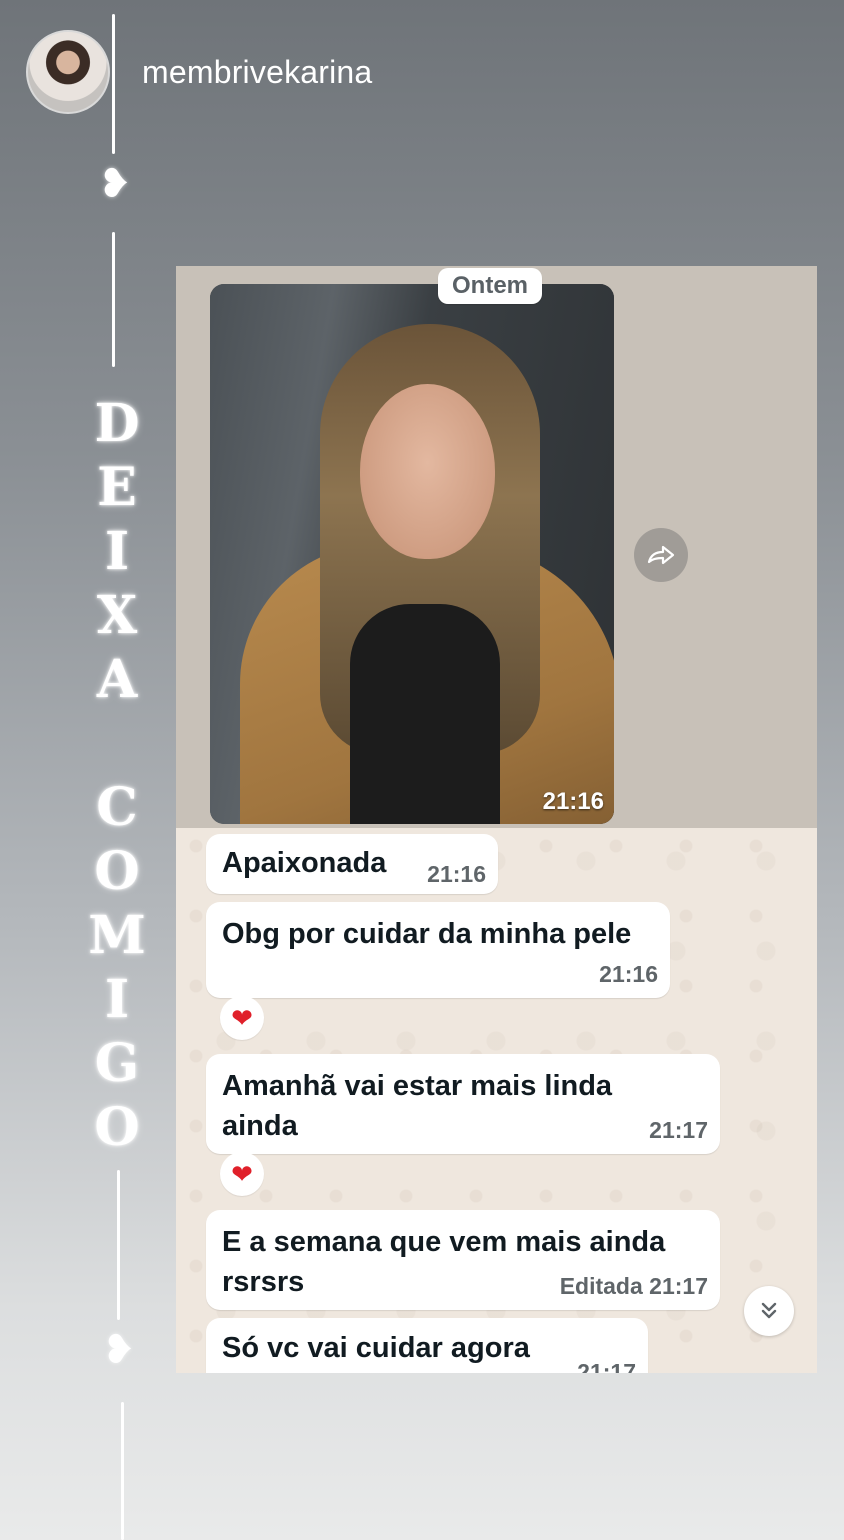  I want to click on forward-icon, so click(661, 555).